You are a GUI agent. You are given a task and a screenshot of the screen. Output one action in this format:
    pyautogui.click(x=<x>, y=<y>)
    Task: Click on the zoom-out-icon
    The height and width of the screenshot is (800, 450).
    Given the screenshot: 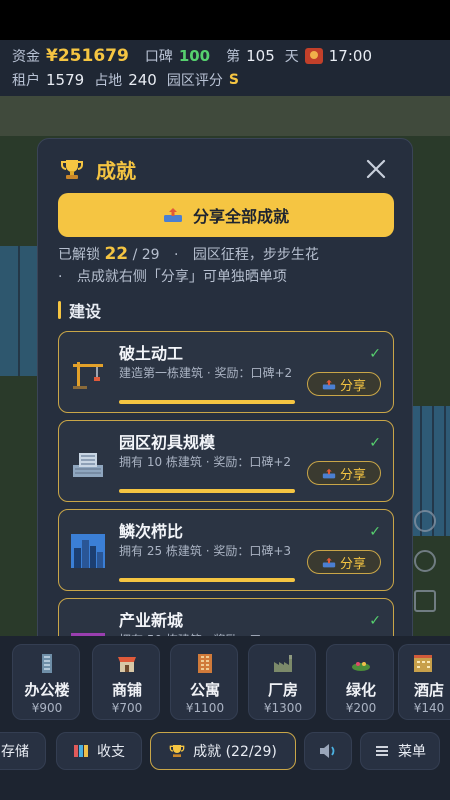 What is the action you would take?
    pyautogui.click(x=425, y=561)
    